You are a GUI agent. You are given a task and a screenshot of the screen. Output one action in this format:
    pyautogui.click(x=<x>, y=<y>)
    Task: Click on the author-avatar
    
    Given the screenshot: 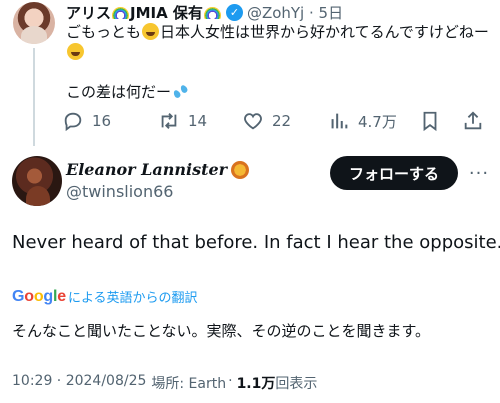 What is the action you would take?
    pyautogui.click(x=37, y=181)
    